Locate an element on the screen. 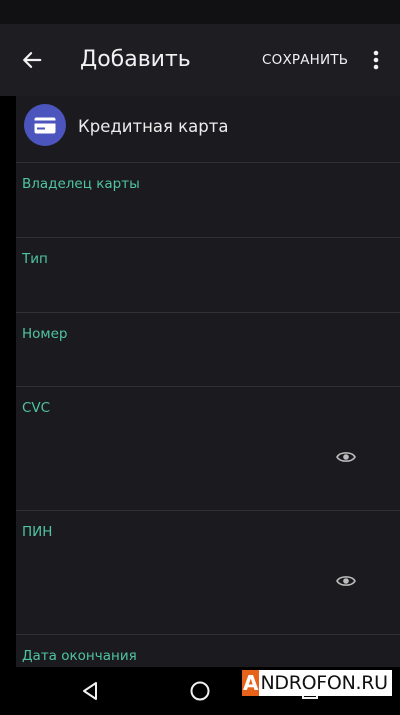 The height and width of the screenshot is (715, 400). more-vertical-icon is located at coordinates (376, 60).